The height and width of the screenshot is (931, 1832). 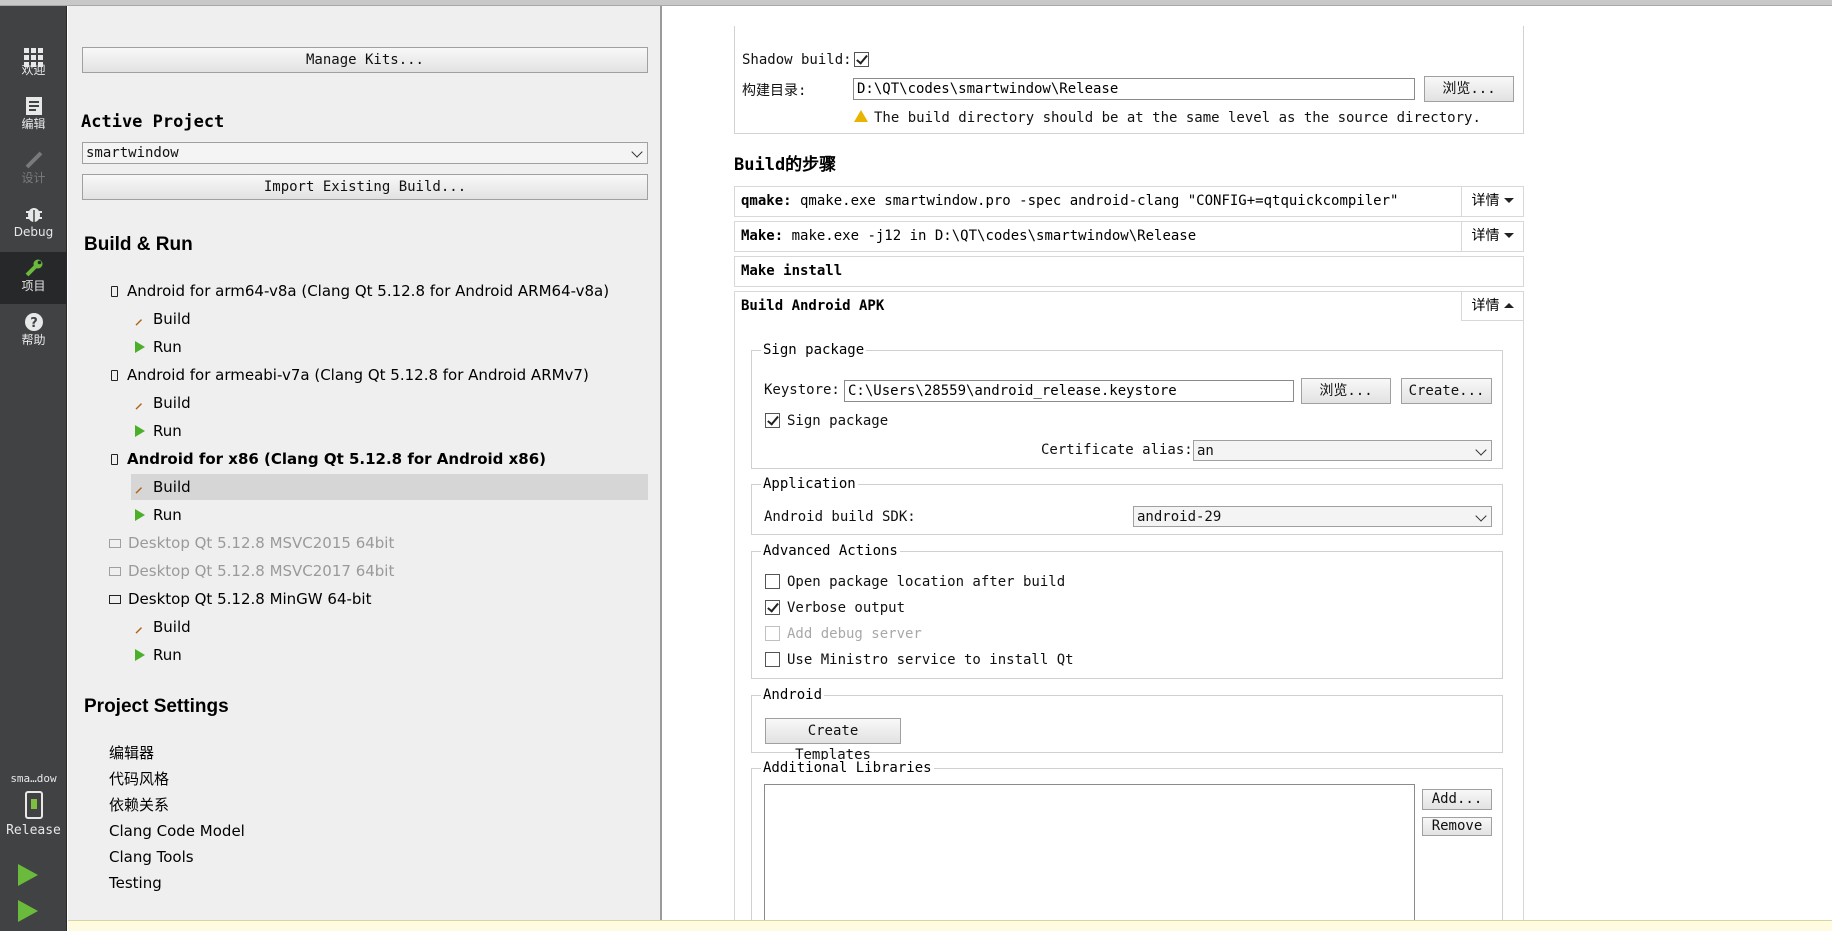 I want to click on setting-clang-tools: Clang Tools, so click(x=151, y=857).